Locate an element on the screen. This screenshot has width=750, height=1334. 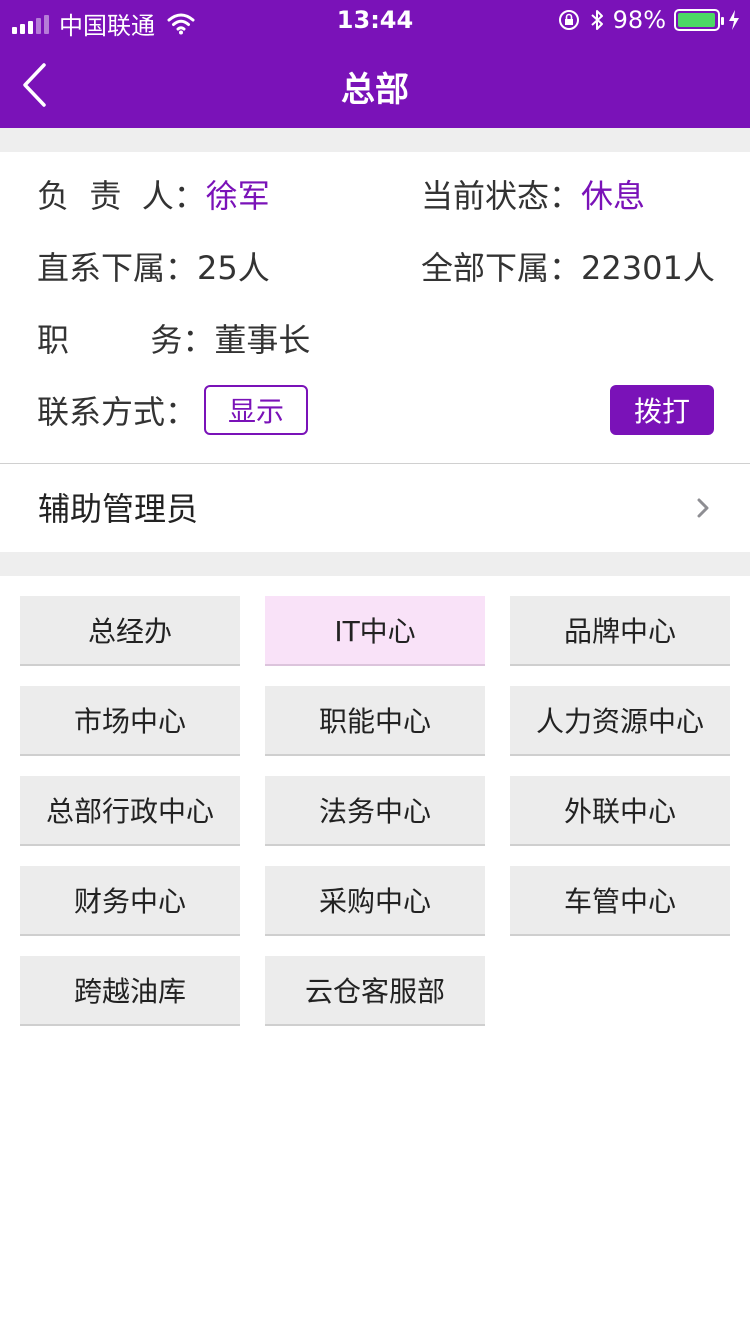
bluetooth-icon is located at coordinates (596, 20).